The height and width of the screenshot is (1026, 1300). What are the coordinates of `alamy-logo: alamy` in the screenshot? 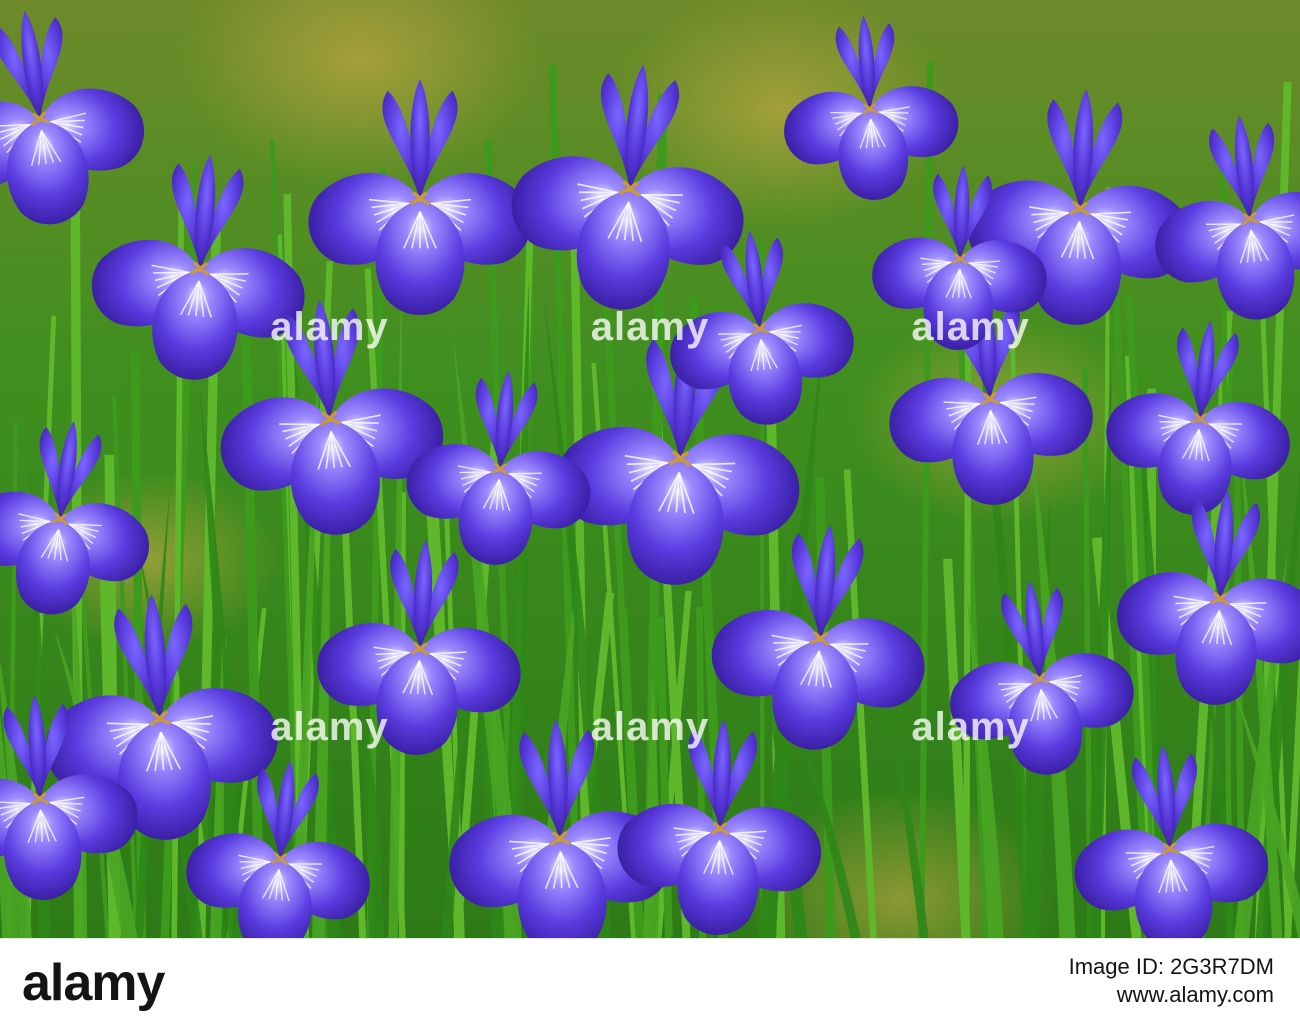 It's located at (93, 983).